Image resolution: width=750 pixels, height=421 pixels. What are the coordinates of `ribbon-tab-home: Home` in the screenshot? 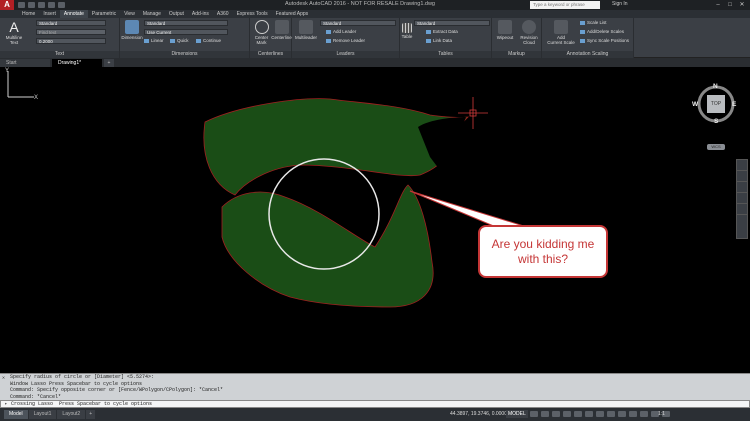 It's located at (28, 14).